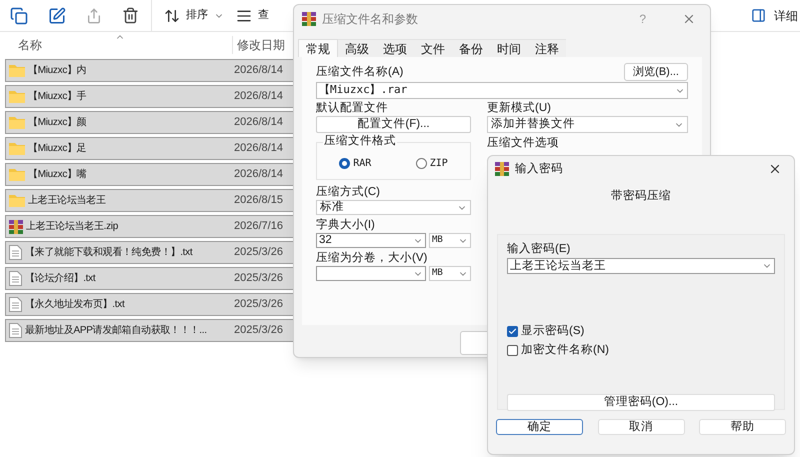  Describe the element at coordinates (539, 427) in the screenshot. I see `dialog-button: 确定` at that location.